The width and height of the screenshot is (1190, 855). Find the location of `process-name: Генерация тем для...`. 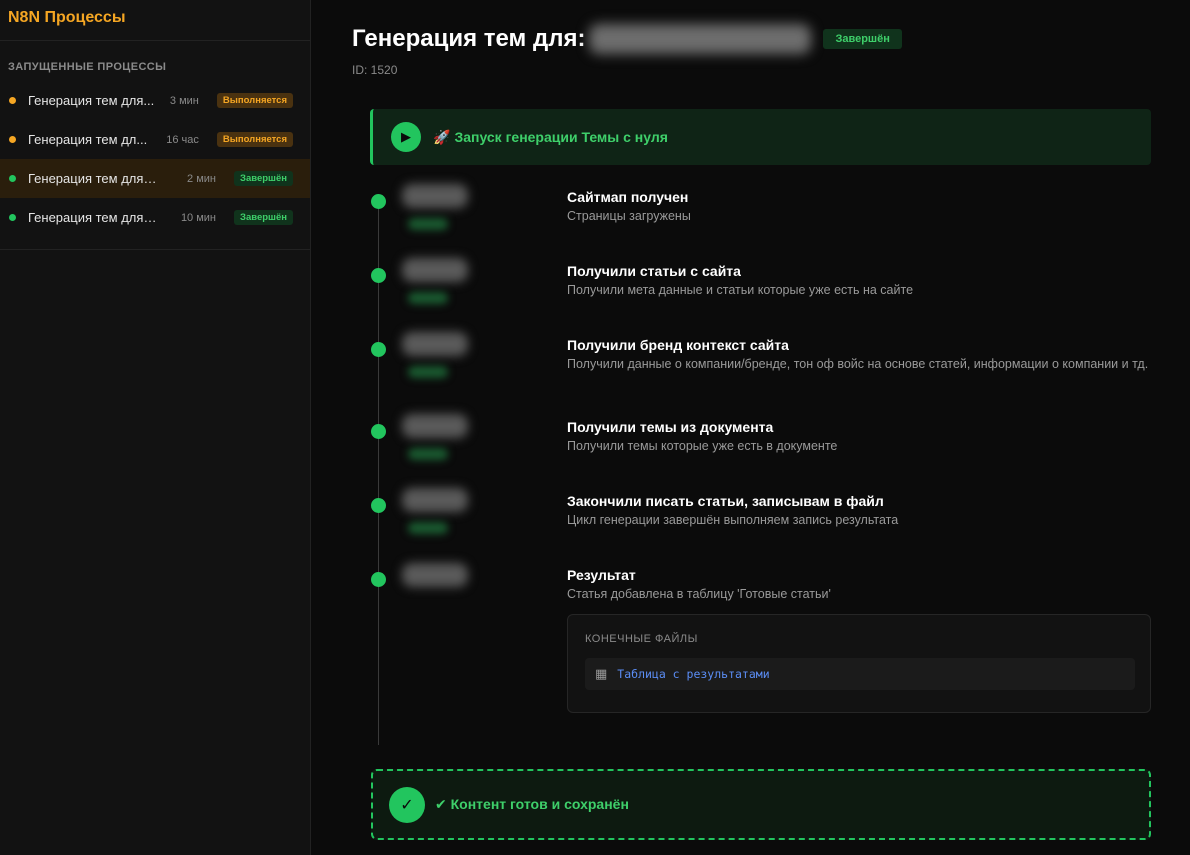

process-name: Генерация тем для... is located at coordinates (91, 100).